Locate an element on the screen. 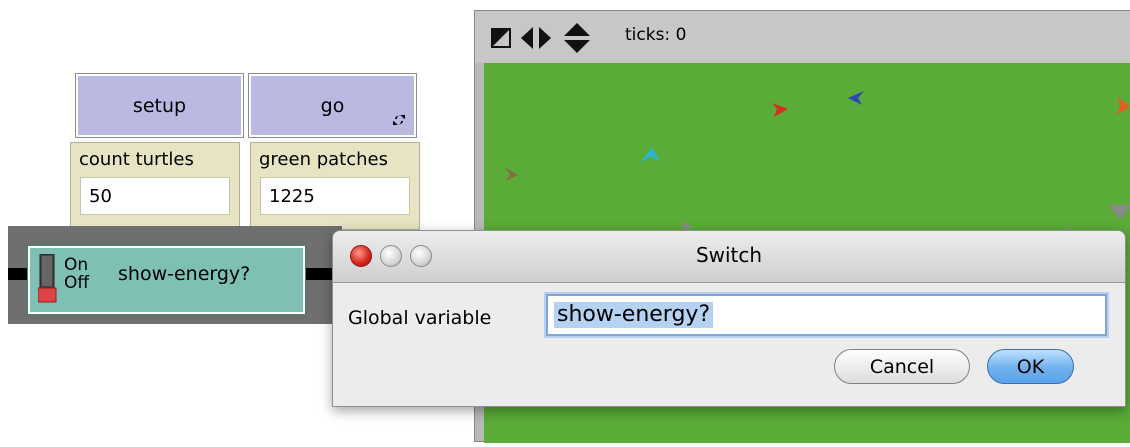 The width and height of the screenshot is (1130, 447). green-patches-monitor: green patches 1225 is located at coordinates (335, 186).